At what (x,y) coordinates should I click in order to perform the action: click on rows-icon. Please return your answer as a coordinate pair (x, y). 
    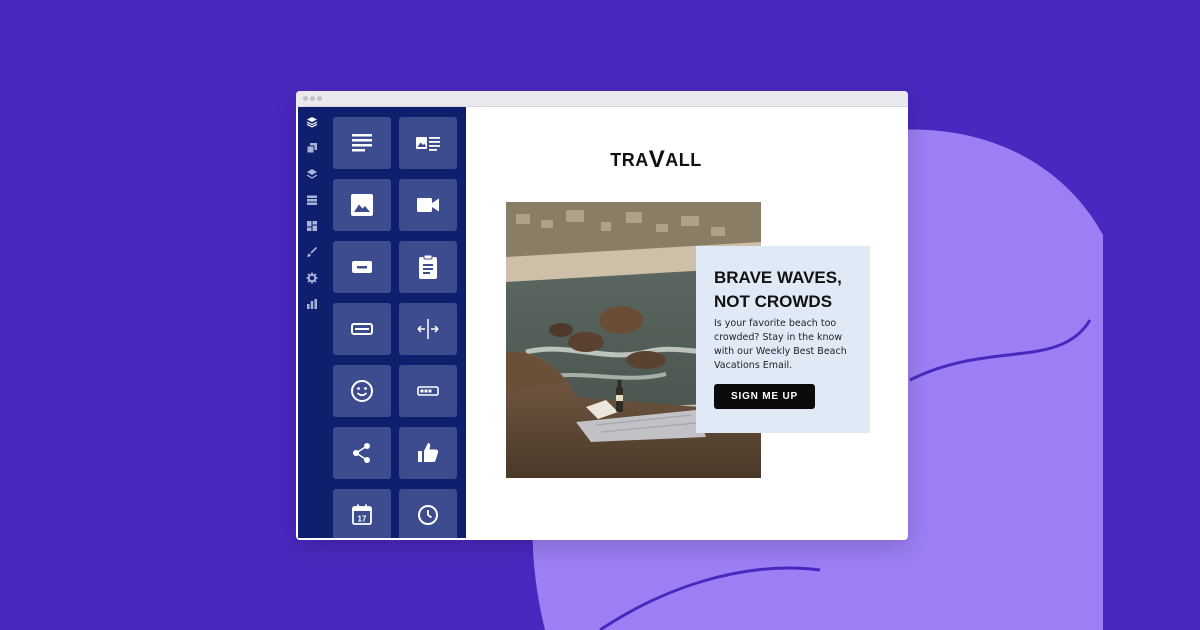
    Looking at the image, I should click on (312, 200).